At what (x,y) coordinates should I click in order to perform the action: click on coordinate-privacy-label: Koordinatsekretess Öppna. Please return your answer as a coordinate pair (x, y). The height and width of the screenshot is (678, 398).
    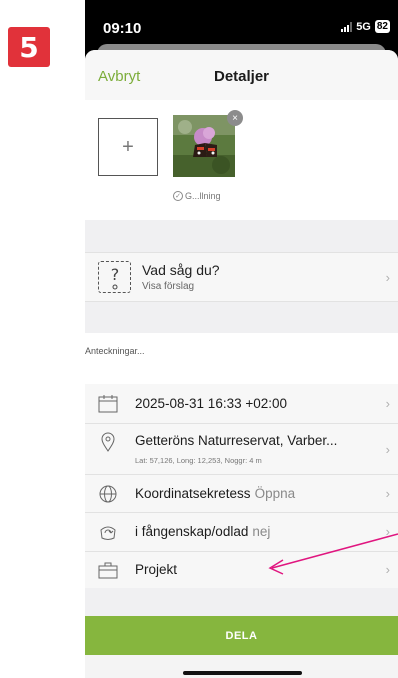
    Looking at the image, I should click on (215, 493).